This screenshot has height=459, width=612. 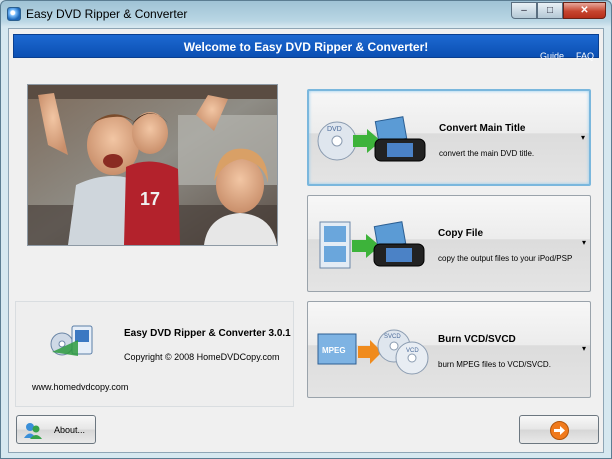 I want to click on burn-vcd-svcd-label: Burn VCD/SVCD, so click(x=477, y=339).